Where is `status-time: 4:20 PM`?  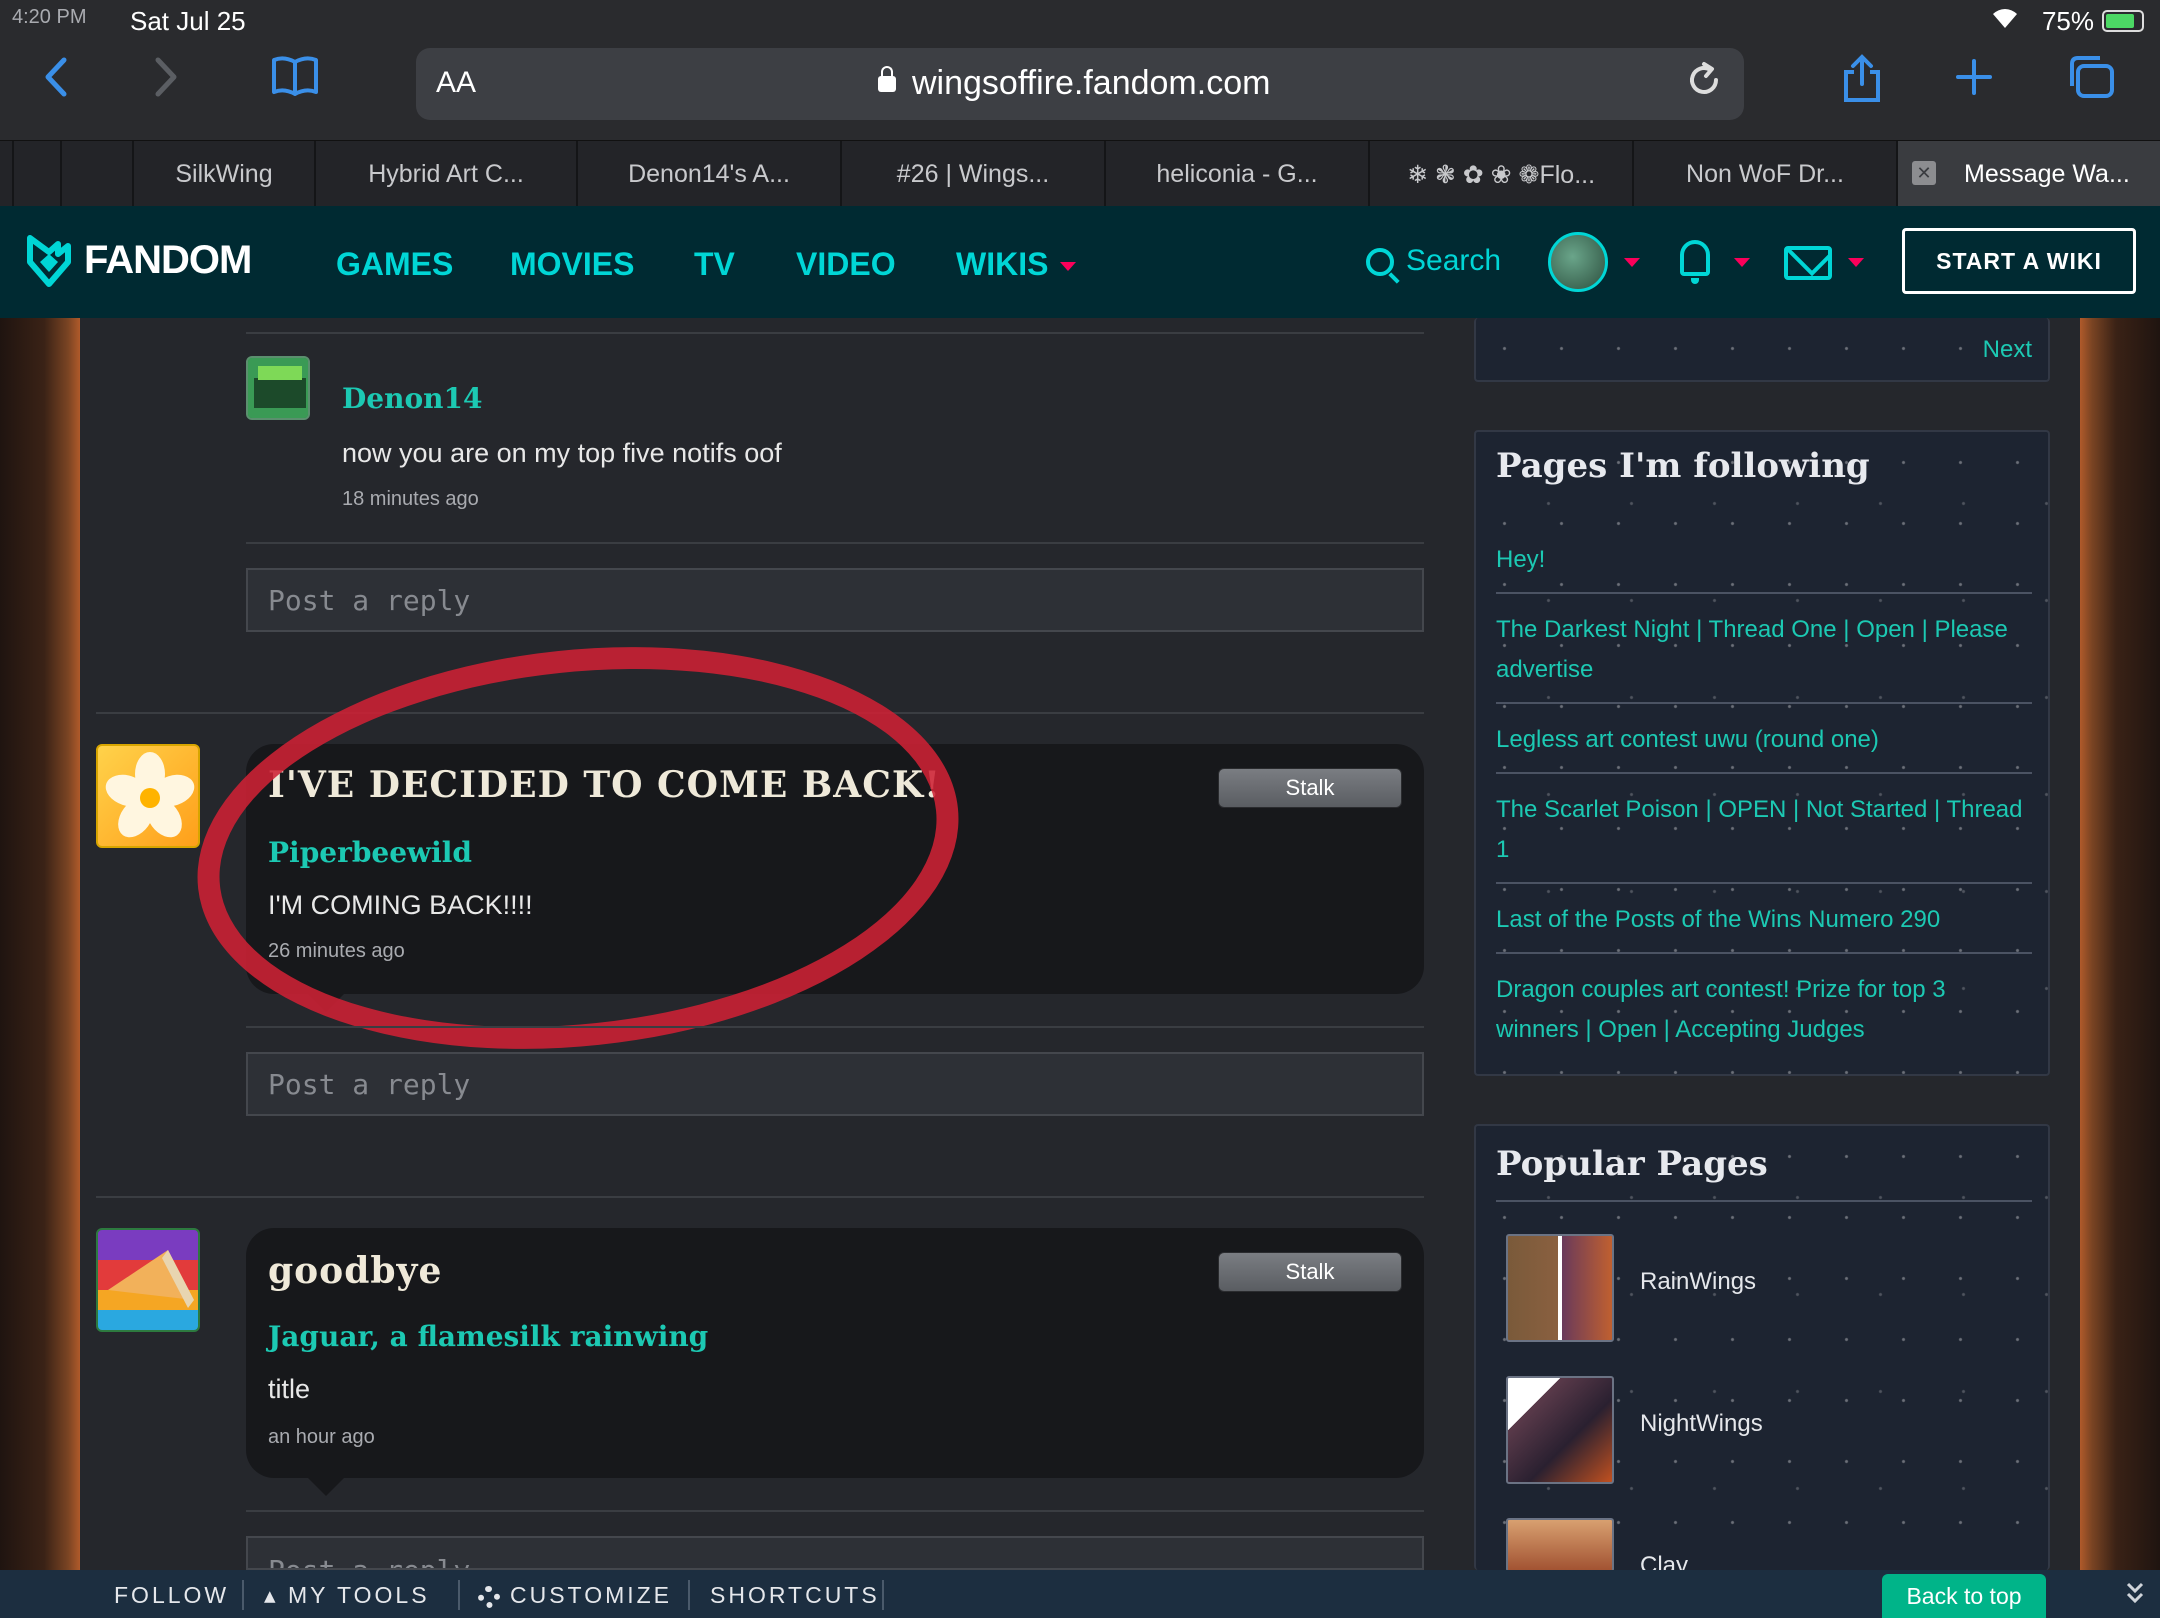 status-time: 4:20 PM is located at coordinates (49, 17).